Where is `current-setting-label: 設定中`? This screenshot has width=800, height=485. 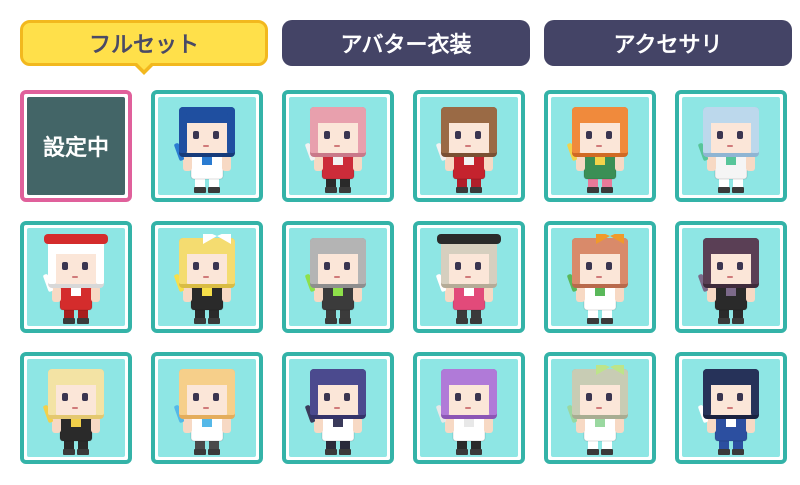 current-setting-label: 設定中 is located at coordinates (75, 148).